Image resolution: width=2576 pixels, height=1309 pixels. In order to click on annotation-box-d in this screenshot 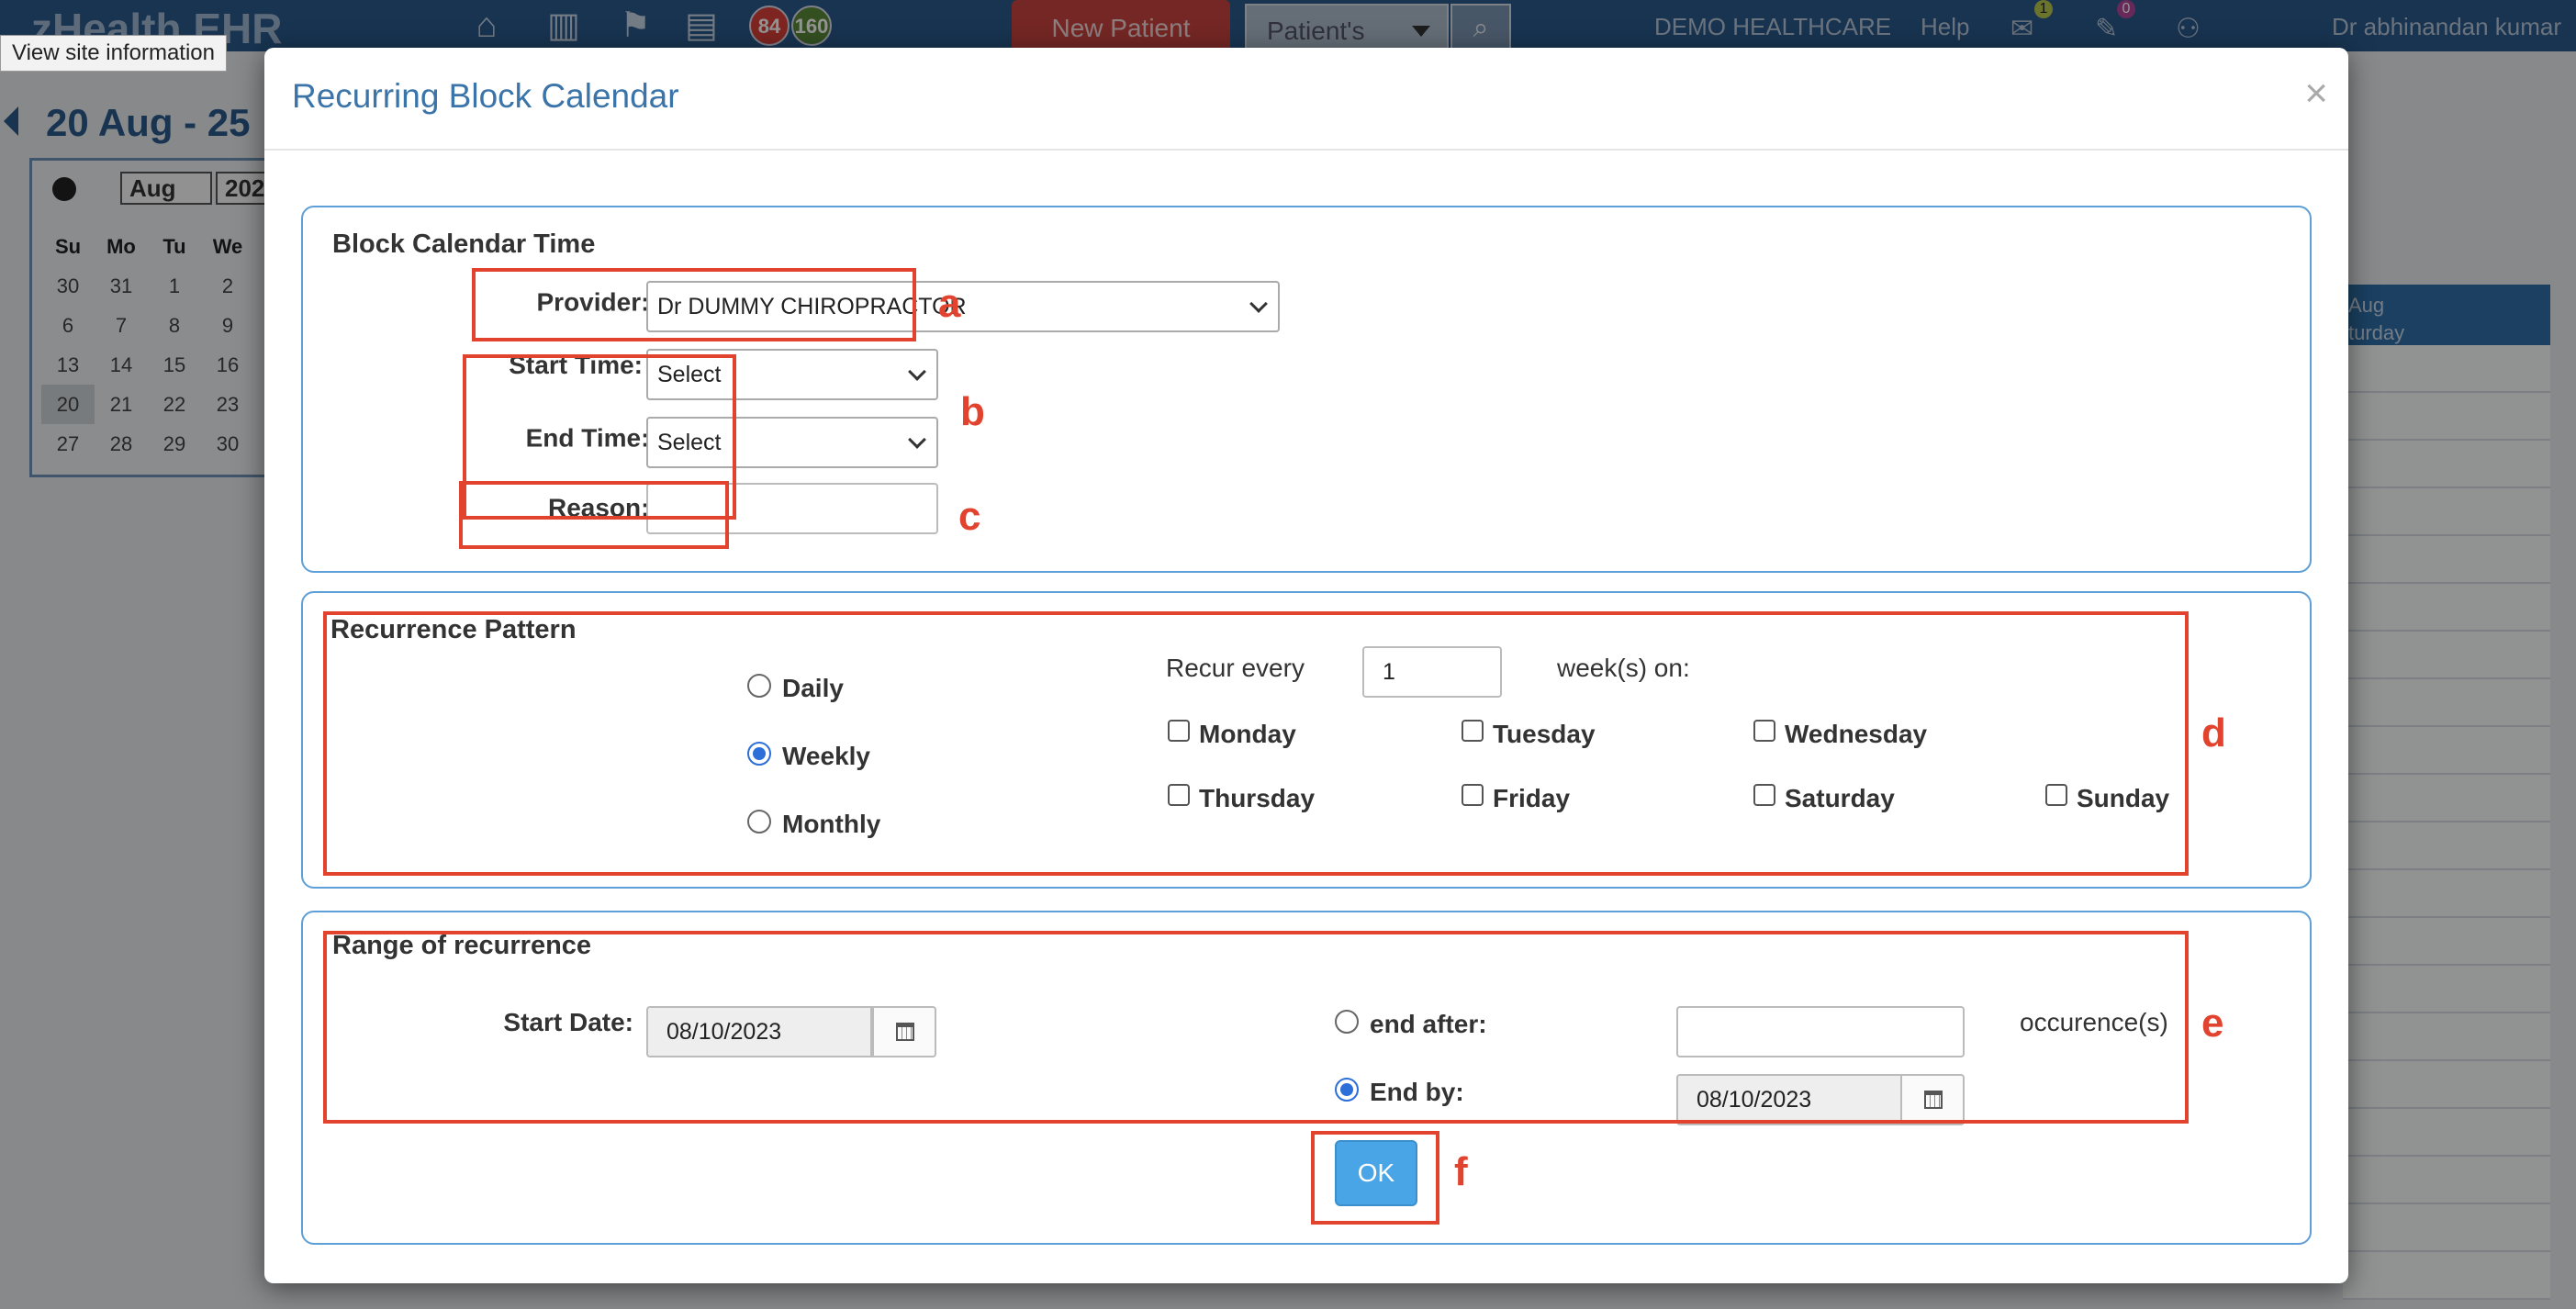, I will do `click(1256, 743)`.